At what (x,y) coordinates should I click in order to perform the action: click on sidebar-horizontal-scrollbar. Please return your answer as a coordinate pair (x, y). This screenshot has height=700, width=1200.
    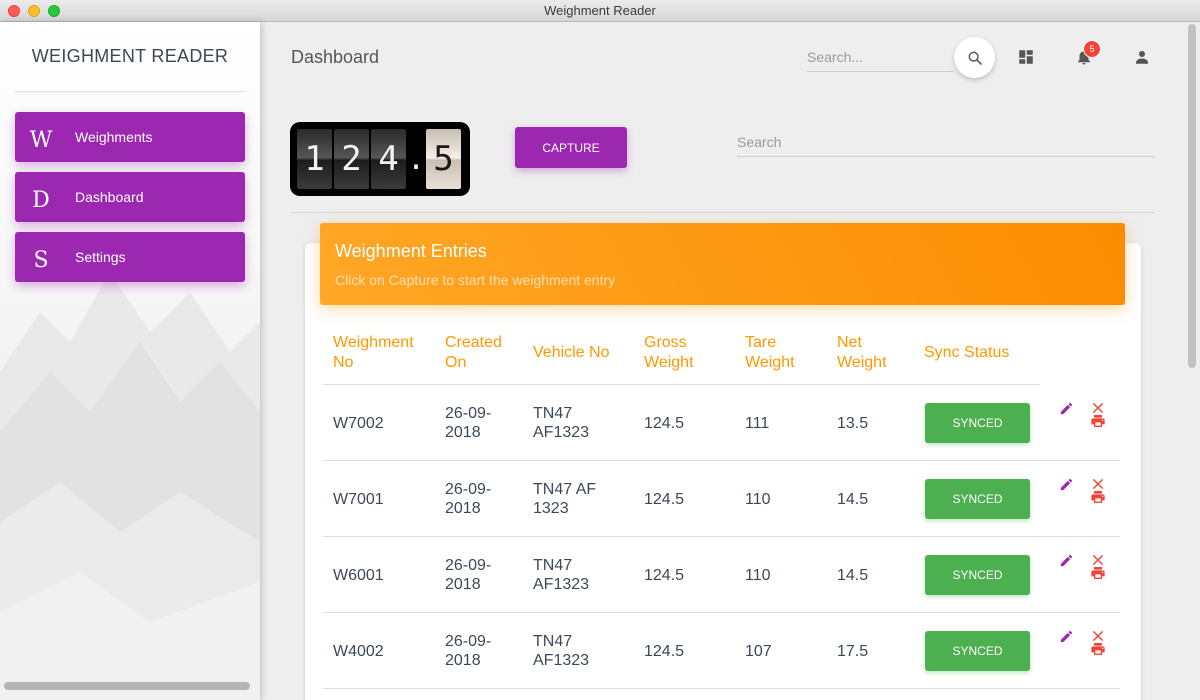
    Looking at the image, I should click on (127, 686).